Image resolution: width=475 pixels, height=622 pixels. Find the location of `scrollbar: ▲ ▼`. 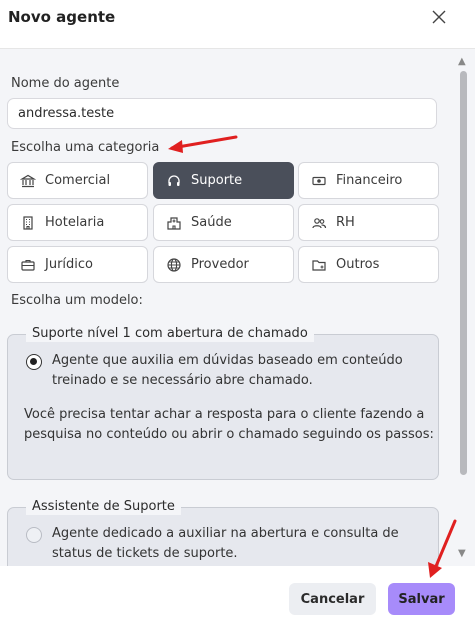

scrollbar: ▲ ▼ is located at coordinates (463, 307).